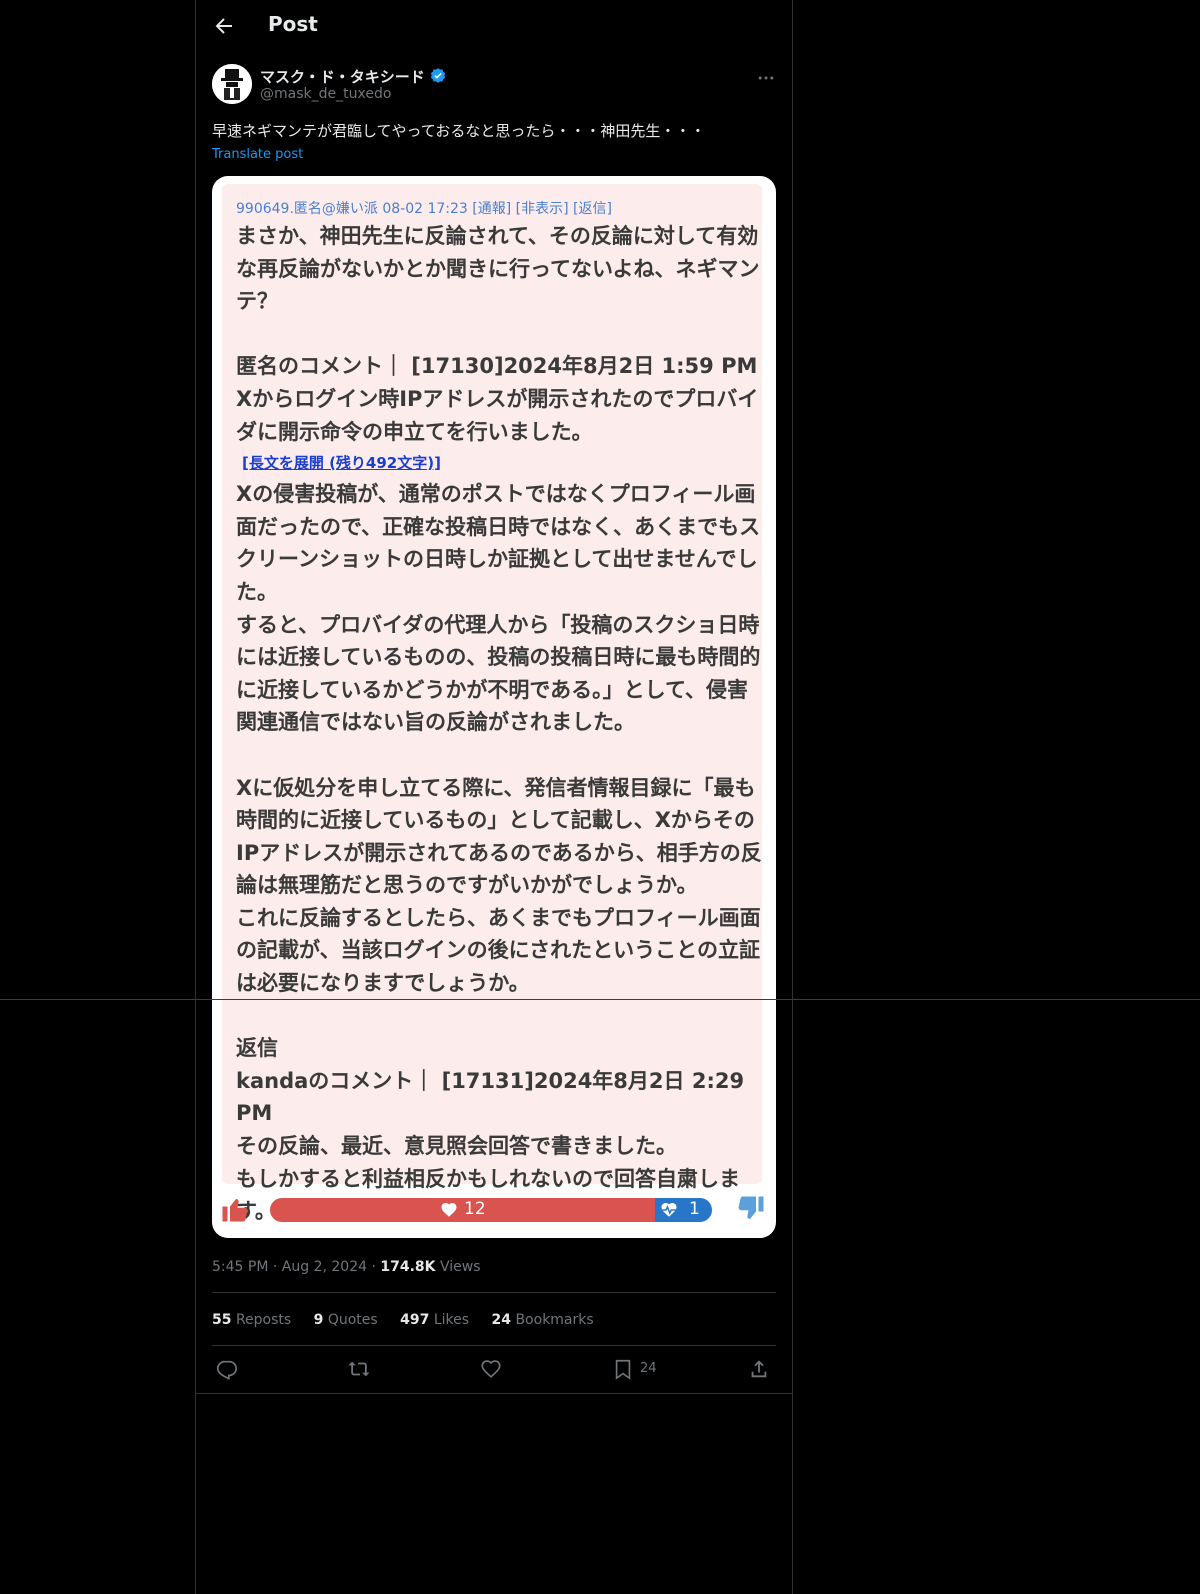  I want to click on repost-button, so click(359, 1370).